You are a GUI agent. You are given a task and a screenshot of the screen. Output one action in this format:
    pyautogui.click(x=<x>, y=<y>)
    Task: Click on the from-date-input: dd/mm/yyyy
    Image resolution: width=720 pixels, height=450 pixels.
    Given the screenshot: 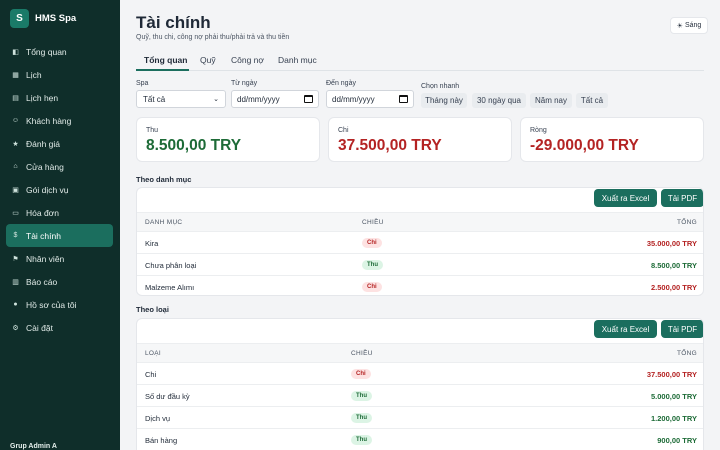 What is the action you would take?
    pyautogui.click(x=275, y=99)
    